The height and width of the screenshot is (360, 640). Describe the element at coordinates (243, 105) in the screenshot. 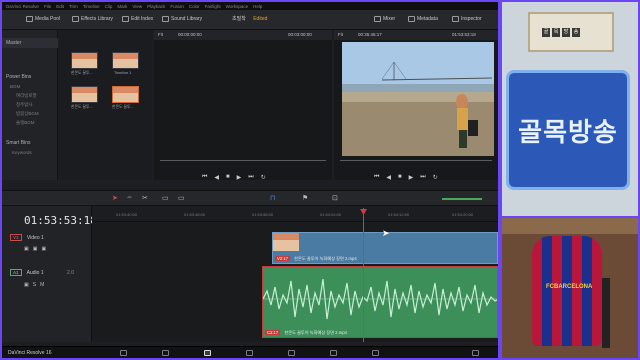

I see `source-viewer: Fit 00:00:00:00 00:03:00:00` at that location.